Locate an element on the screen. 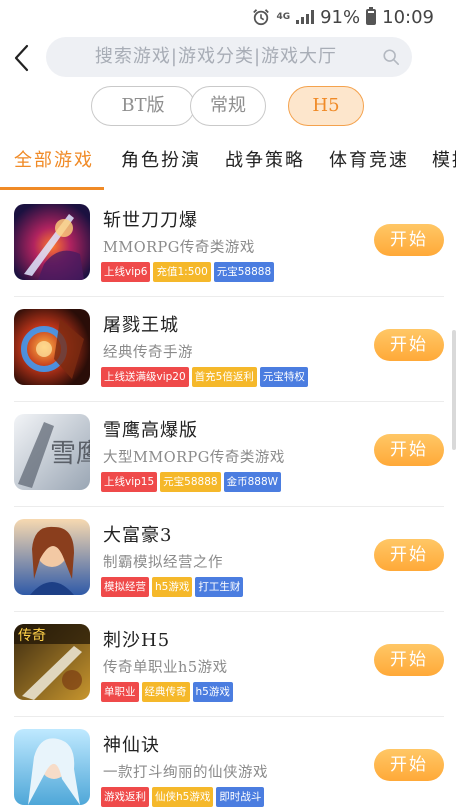  game-description: 一款打斗绚丽的仙侠游戏 is located at coordinates (185, 773).